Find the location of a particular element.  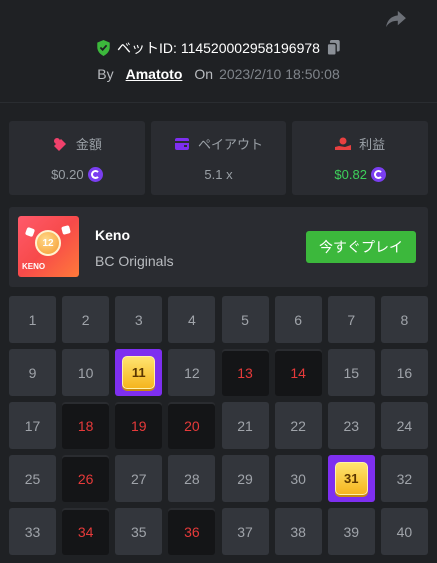

keno-cell-29: 29 is located at coordinates (245, 478).